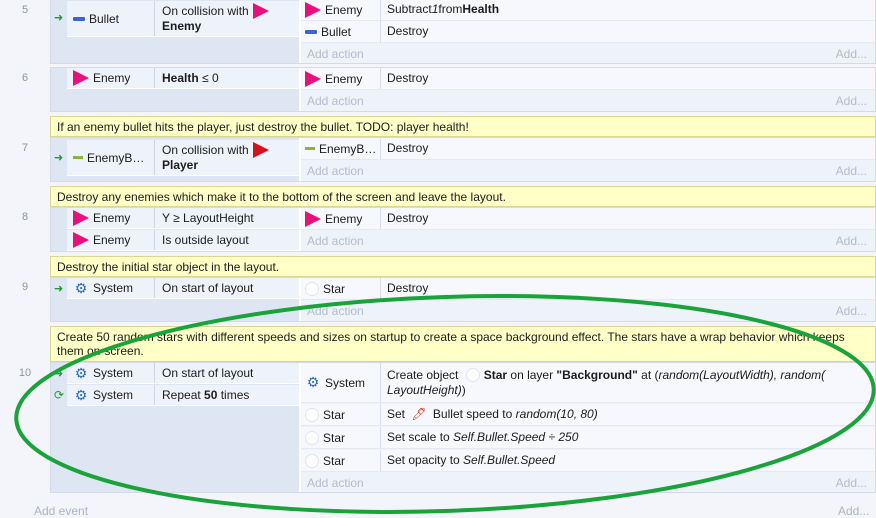 This screenshot has width=876, height=518. What do you see at coordinates (81, 78) in the screenshot?
I see `enemy-icon` at bounding box center [81, 78].